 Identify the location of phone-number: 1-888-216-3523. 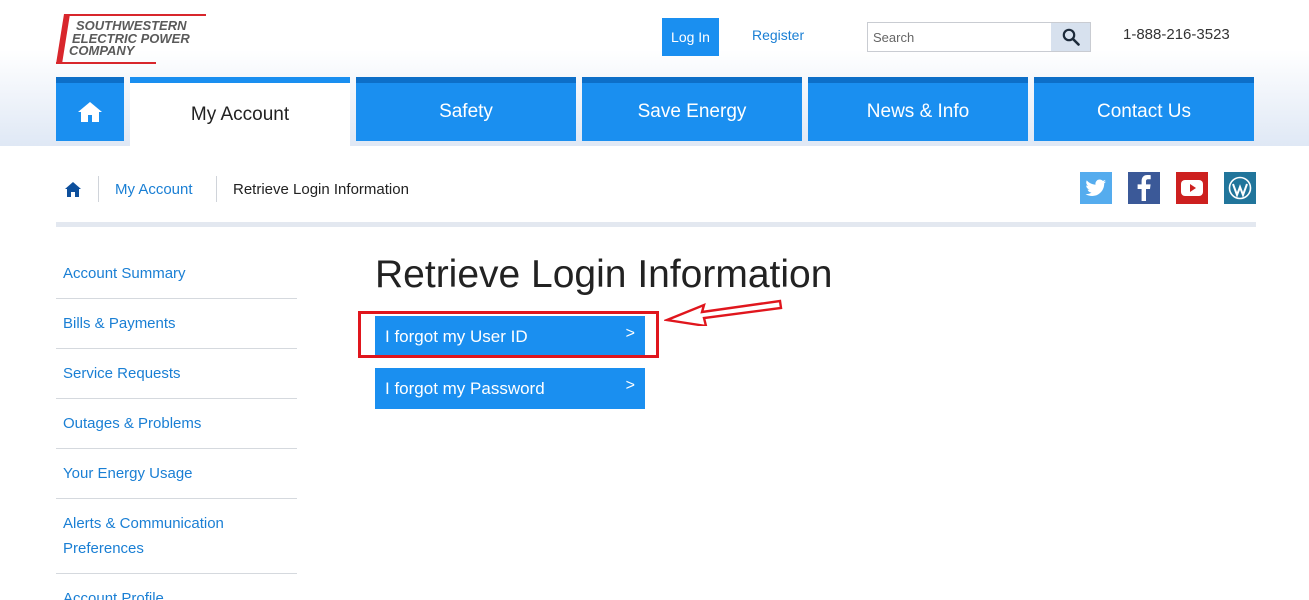
(1176, 34).